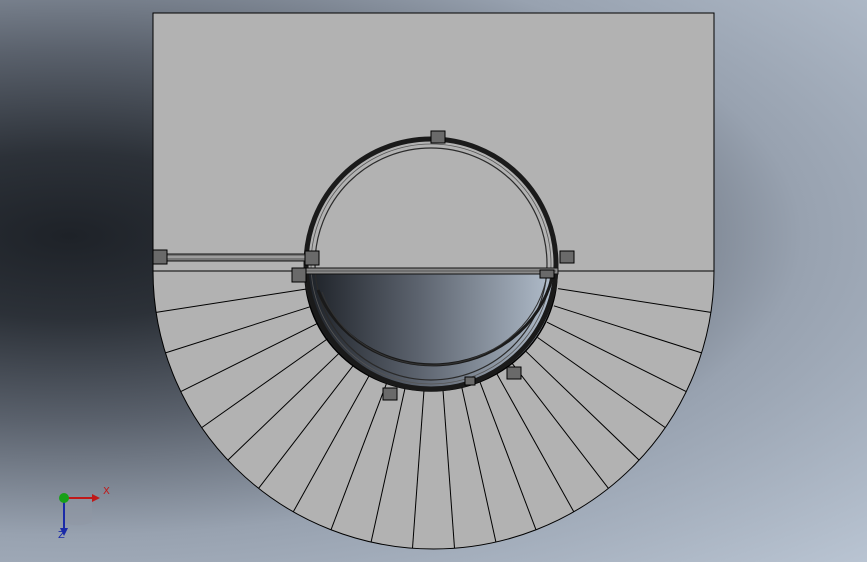 The image size is (867, 562). What do you see at coordinates (390, 394) in the screenshot?
I see `post-lower-left` at bounding box center [390, 394].